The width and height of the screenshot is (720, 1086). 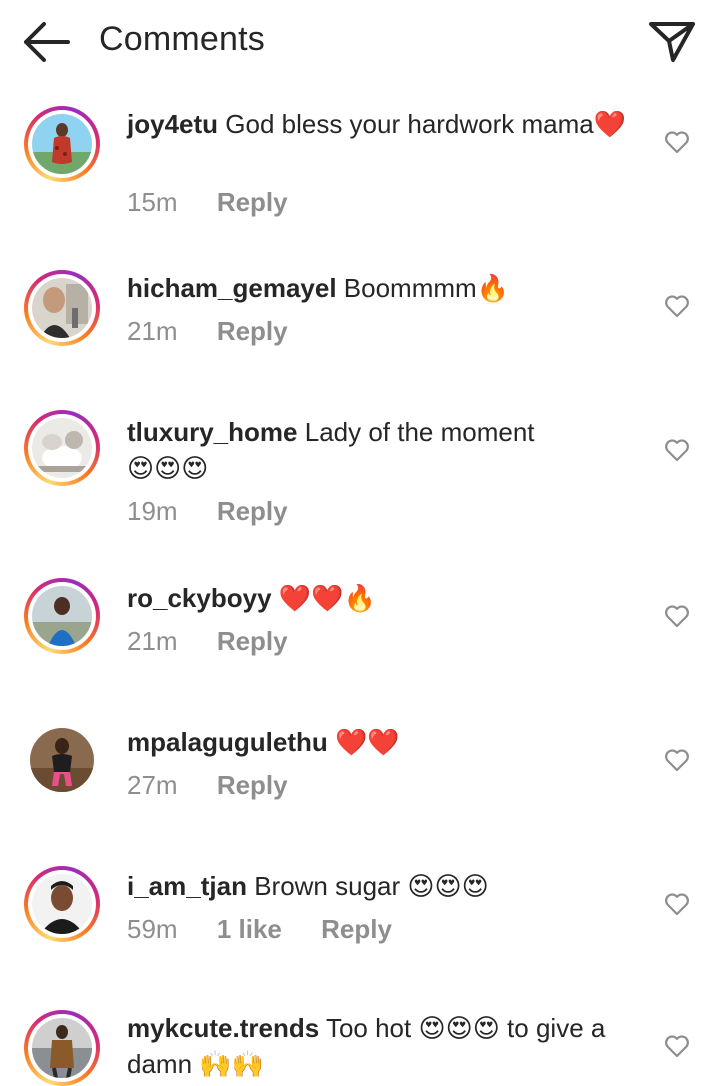 What do you see at coordinates (249, 929) in the screenshot?
I see `likes-count: 1 like` at bounding box center [249, 929].